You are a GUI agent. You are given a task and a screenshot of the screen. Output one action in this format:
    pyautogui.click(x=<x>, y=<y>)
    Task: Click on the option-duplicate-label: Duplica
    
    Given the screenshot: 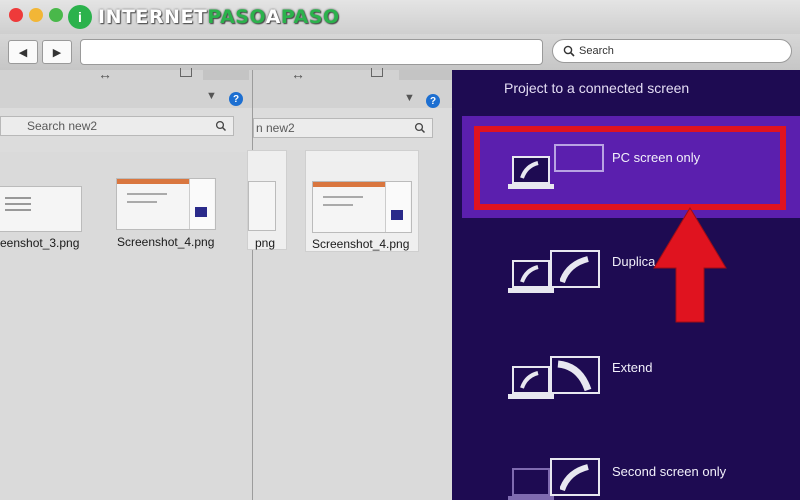 What is the action you would take?
    pyautogui.click(x=633, y=261)
    